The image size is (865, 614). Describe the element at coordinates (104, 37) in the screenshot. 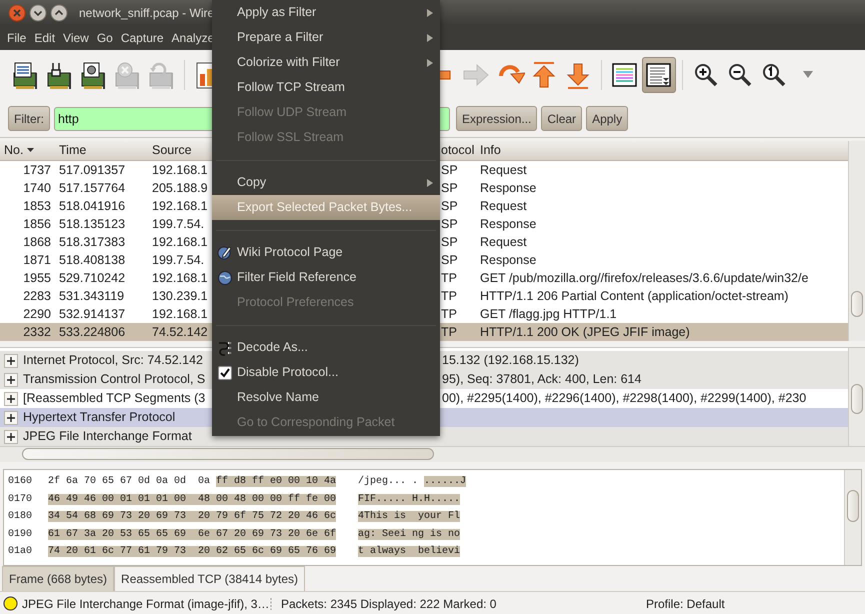

I see `menu-item: Go` at that location.